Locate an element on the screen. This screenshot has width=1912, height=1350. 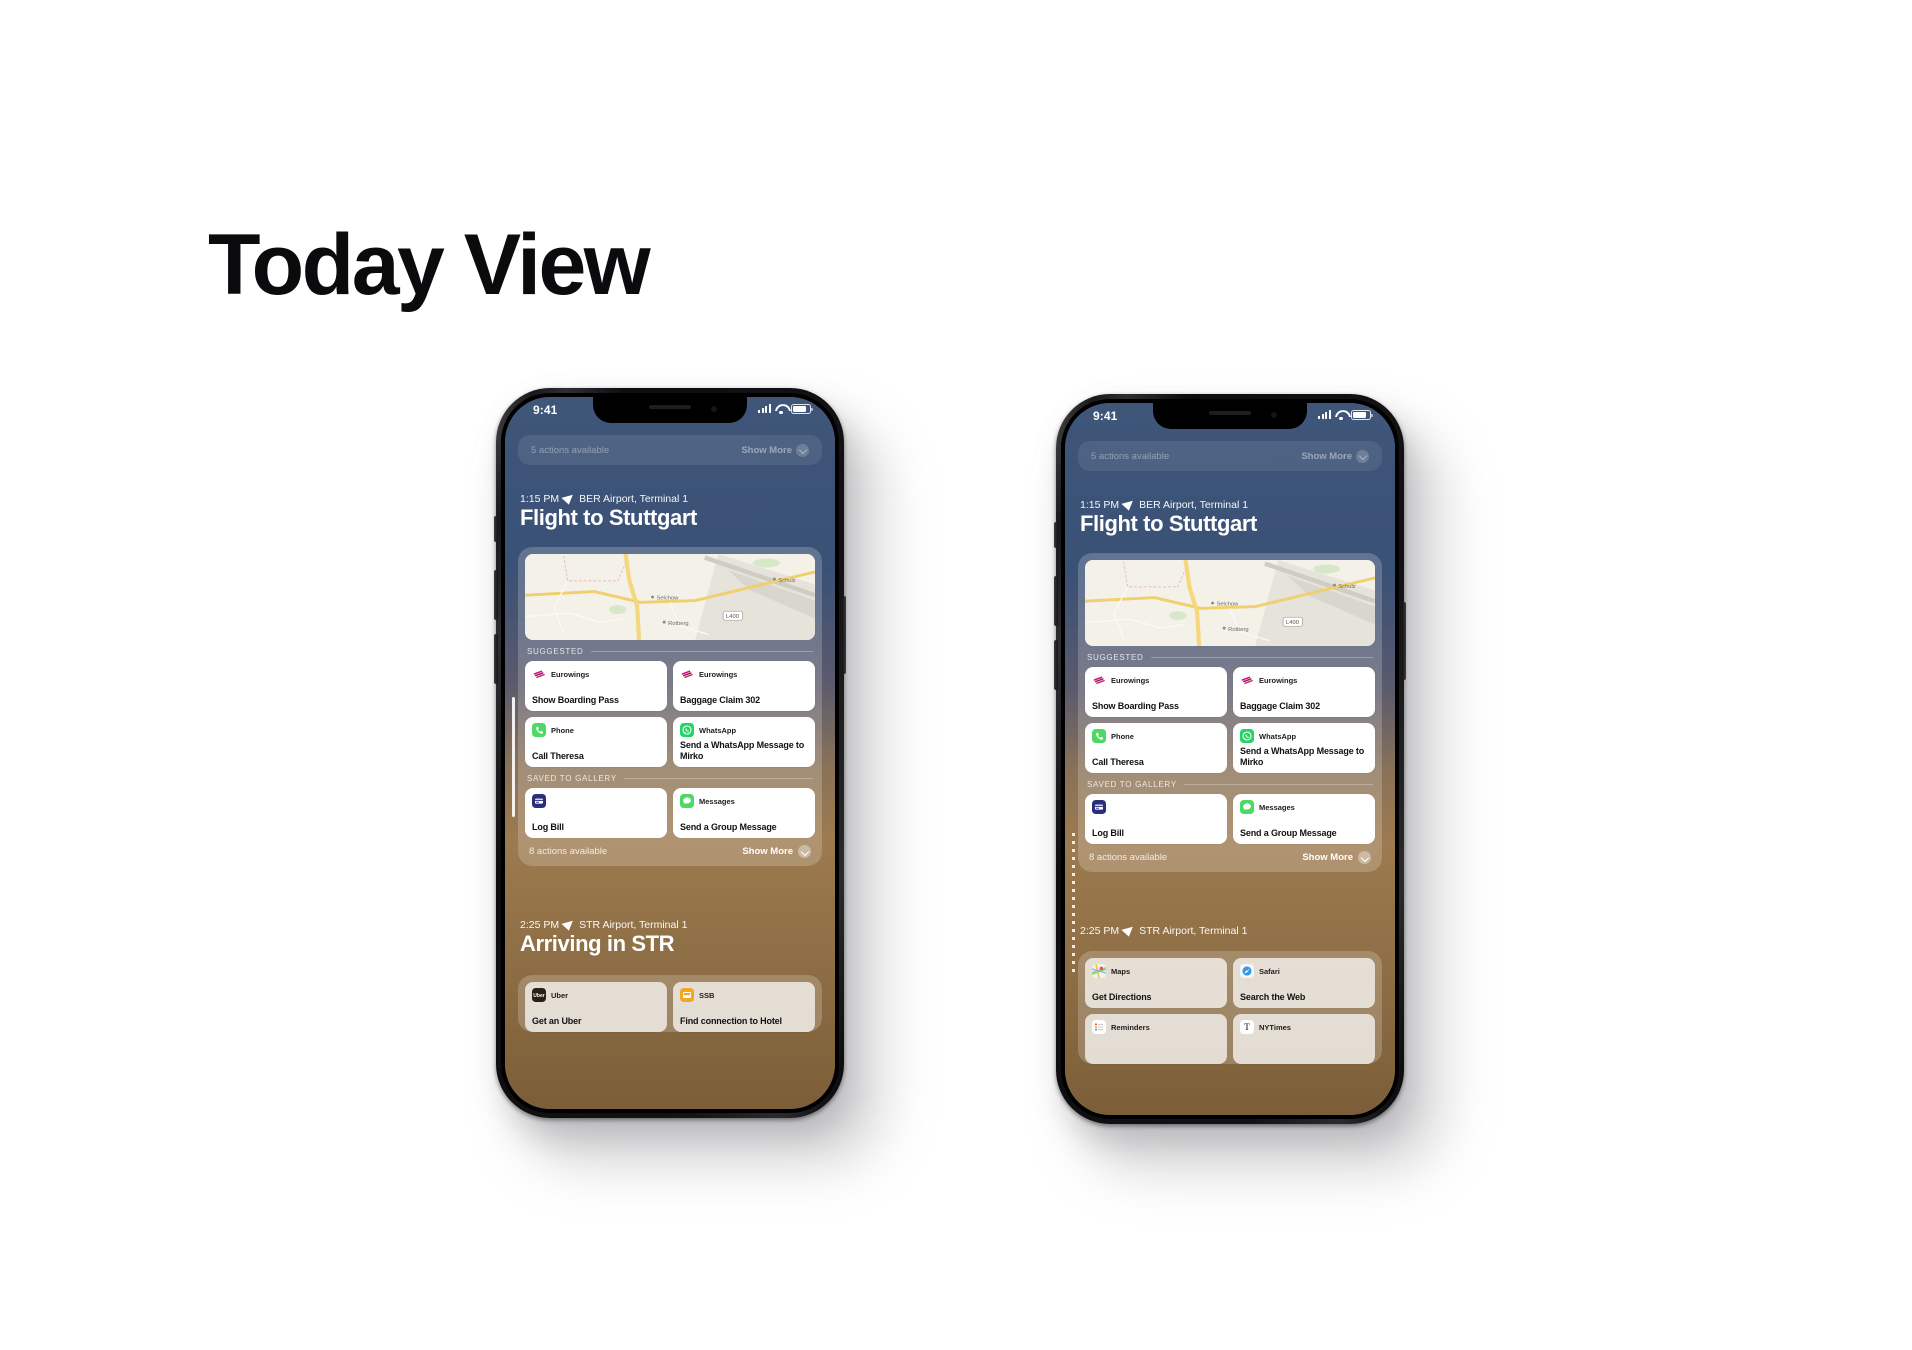
tile-header: SSB is located at coordinates (744, 995).